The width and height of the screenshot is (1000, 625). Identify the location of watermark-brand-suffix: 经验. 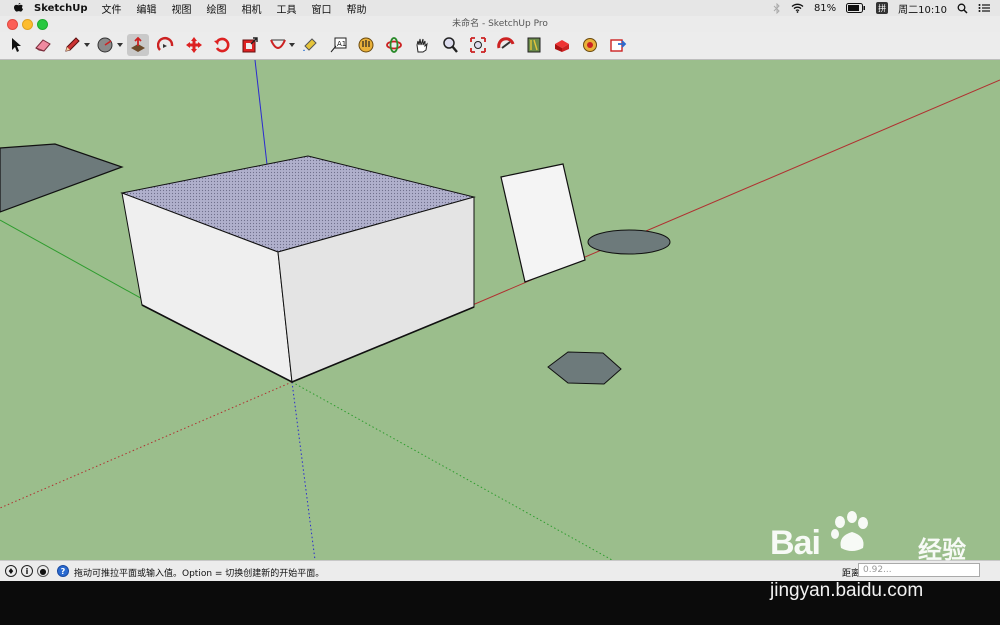
(942, 550).